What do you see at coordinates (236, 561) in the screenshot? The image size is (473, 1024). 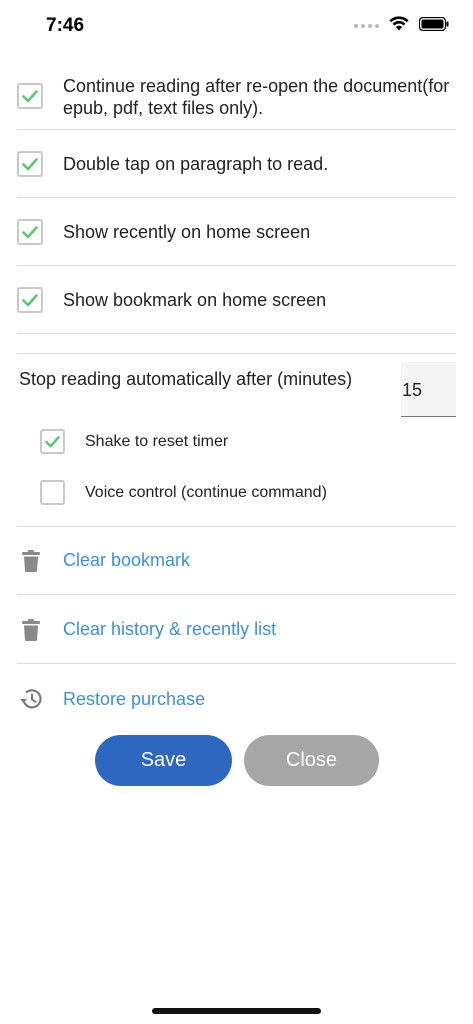 I see `clear-bookmark-action: Clear bookmark` at bounding box center [236, 561].